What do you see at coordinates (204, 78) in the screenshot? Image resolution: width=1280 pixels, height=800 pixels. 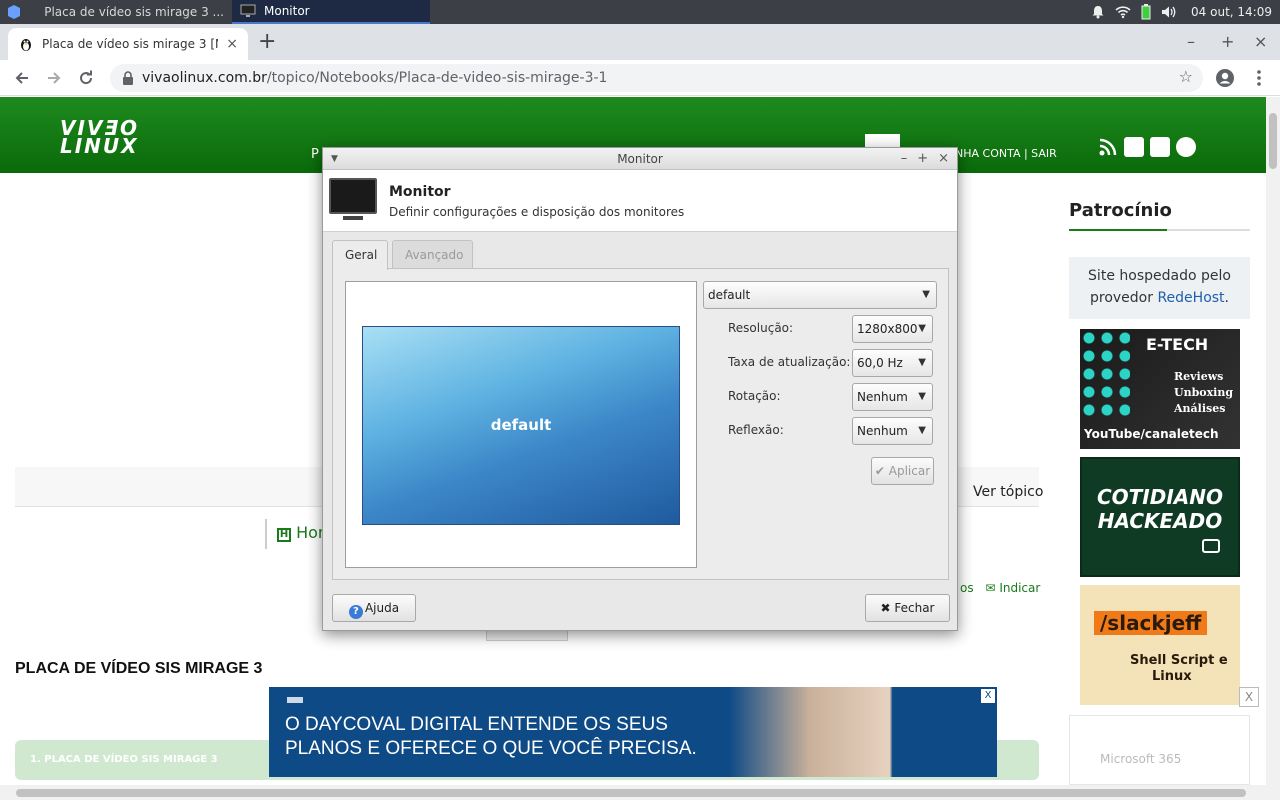 I see `url-domain: vivaolinux.com.br` at bounding box center [204, 78].